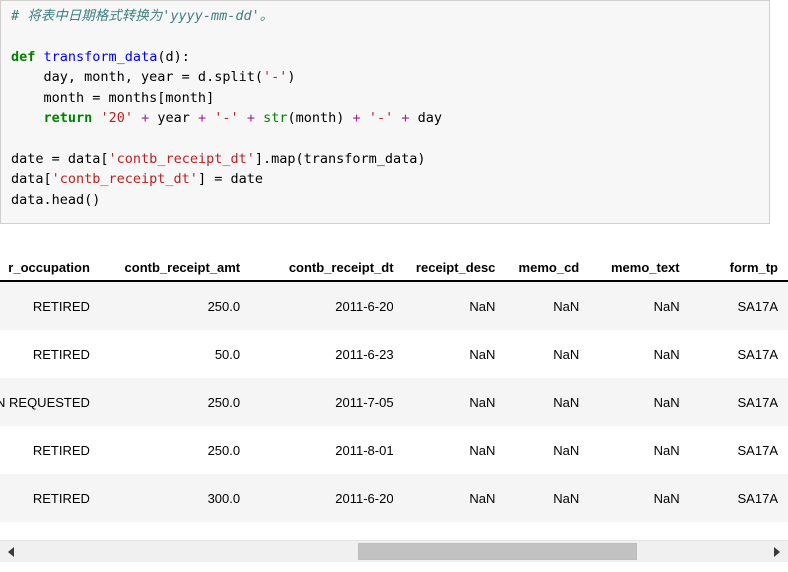  I want to click on code-token-plain: day, month, year = d.split(, so click(137, 77).